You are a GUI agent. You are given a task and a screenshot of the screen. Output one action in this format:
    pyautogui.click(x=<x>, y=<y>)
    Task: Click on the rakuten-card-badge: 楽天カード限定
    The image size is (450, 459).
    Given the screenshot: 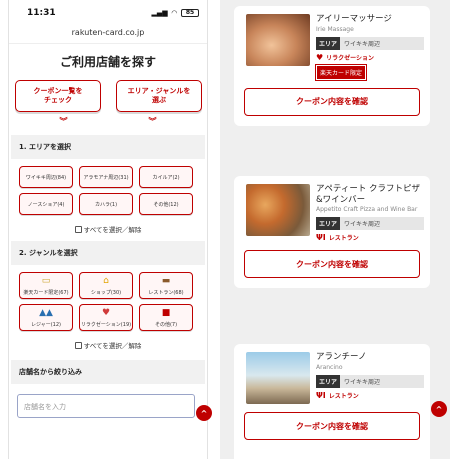 What is the action you would take?
    pyautogui.click(x=341, y=72)
    